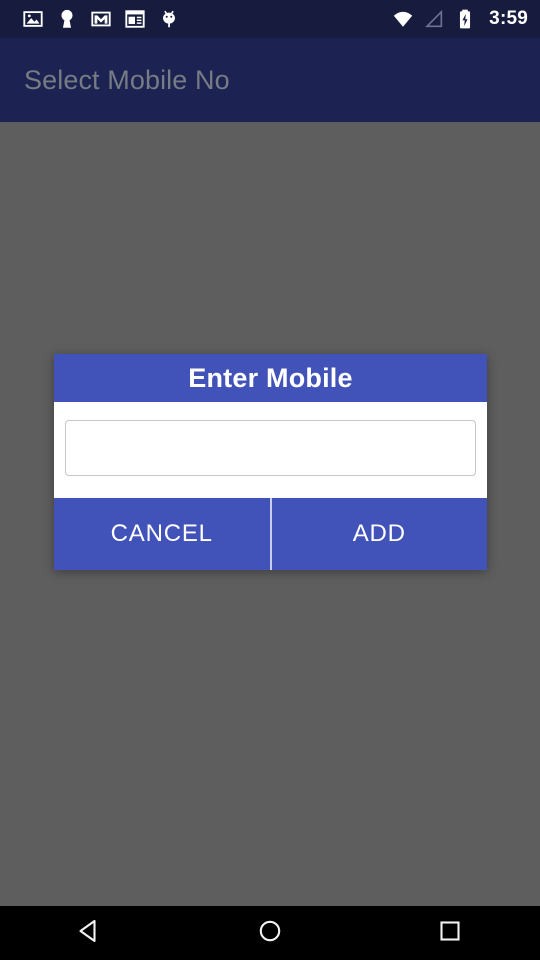 The width and height of the screenshot is (540, 960). I want to click on recents-button, so click(450, 933).